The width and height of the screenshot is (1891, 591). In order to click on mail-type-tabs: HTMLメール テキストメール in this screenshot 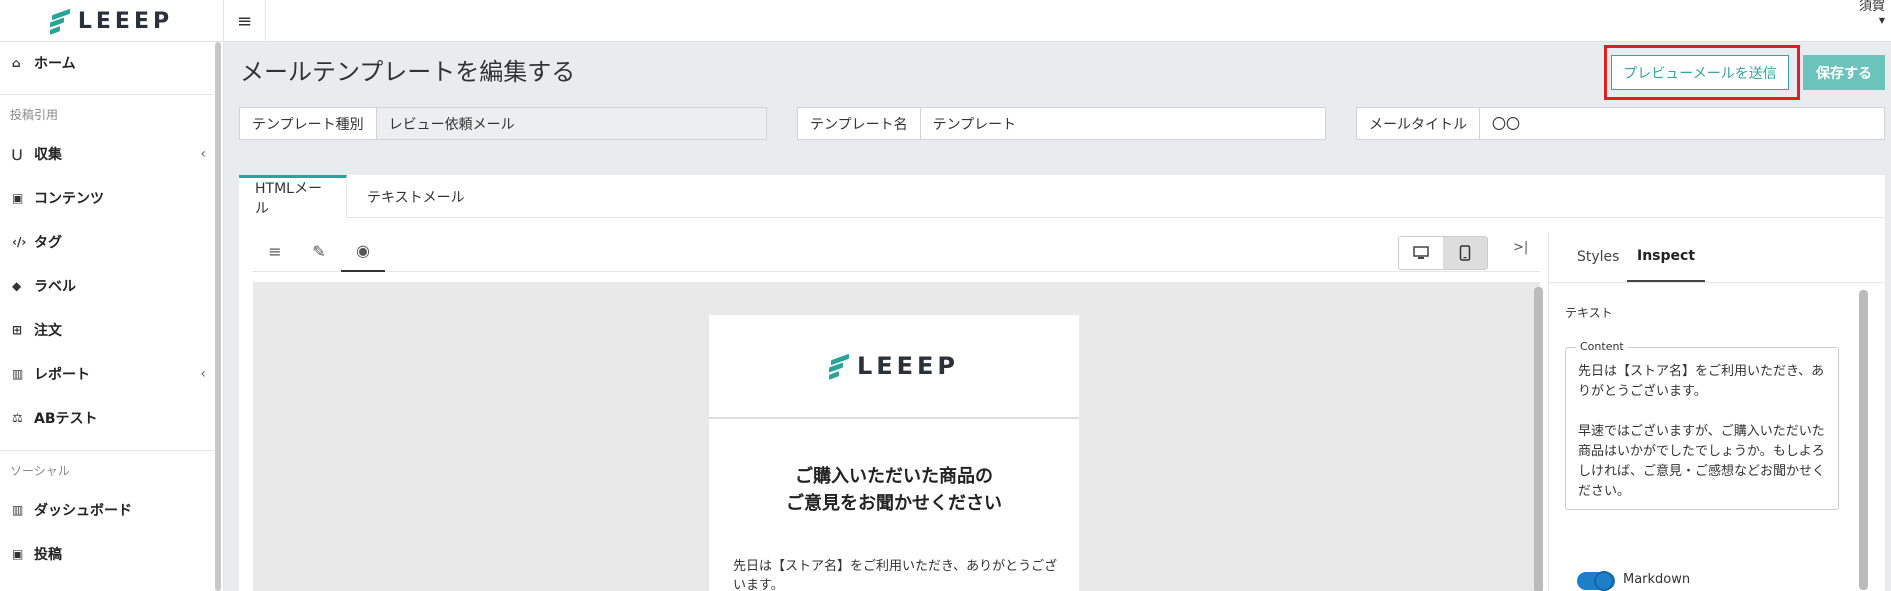, I will do `click(1062, 196)`.